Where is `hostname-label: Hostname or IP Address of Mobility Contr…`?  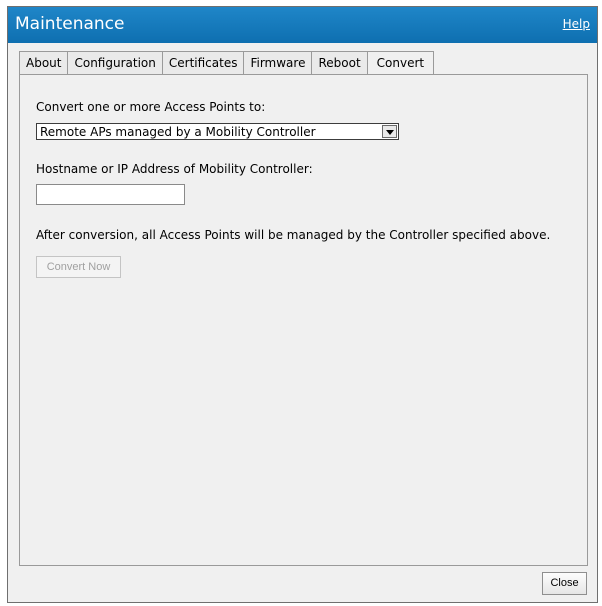
hostname-label: Hostname or IP Address of Mobility Contr… is located at coordinates (174, 169).